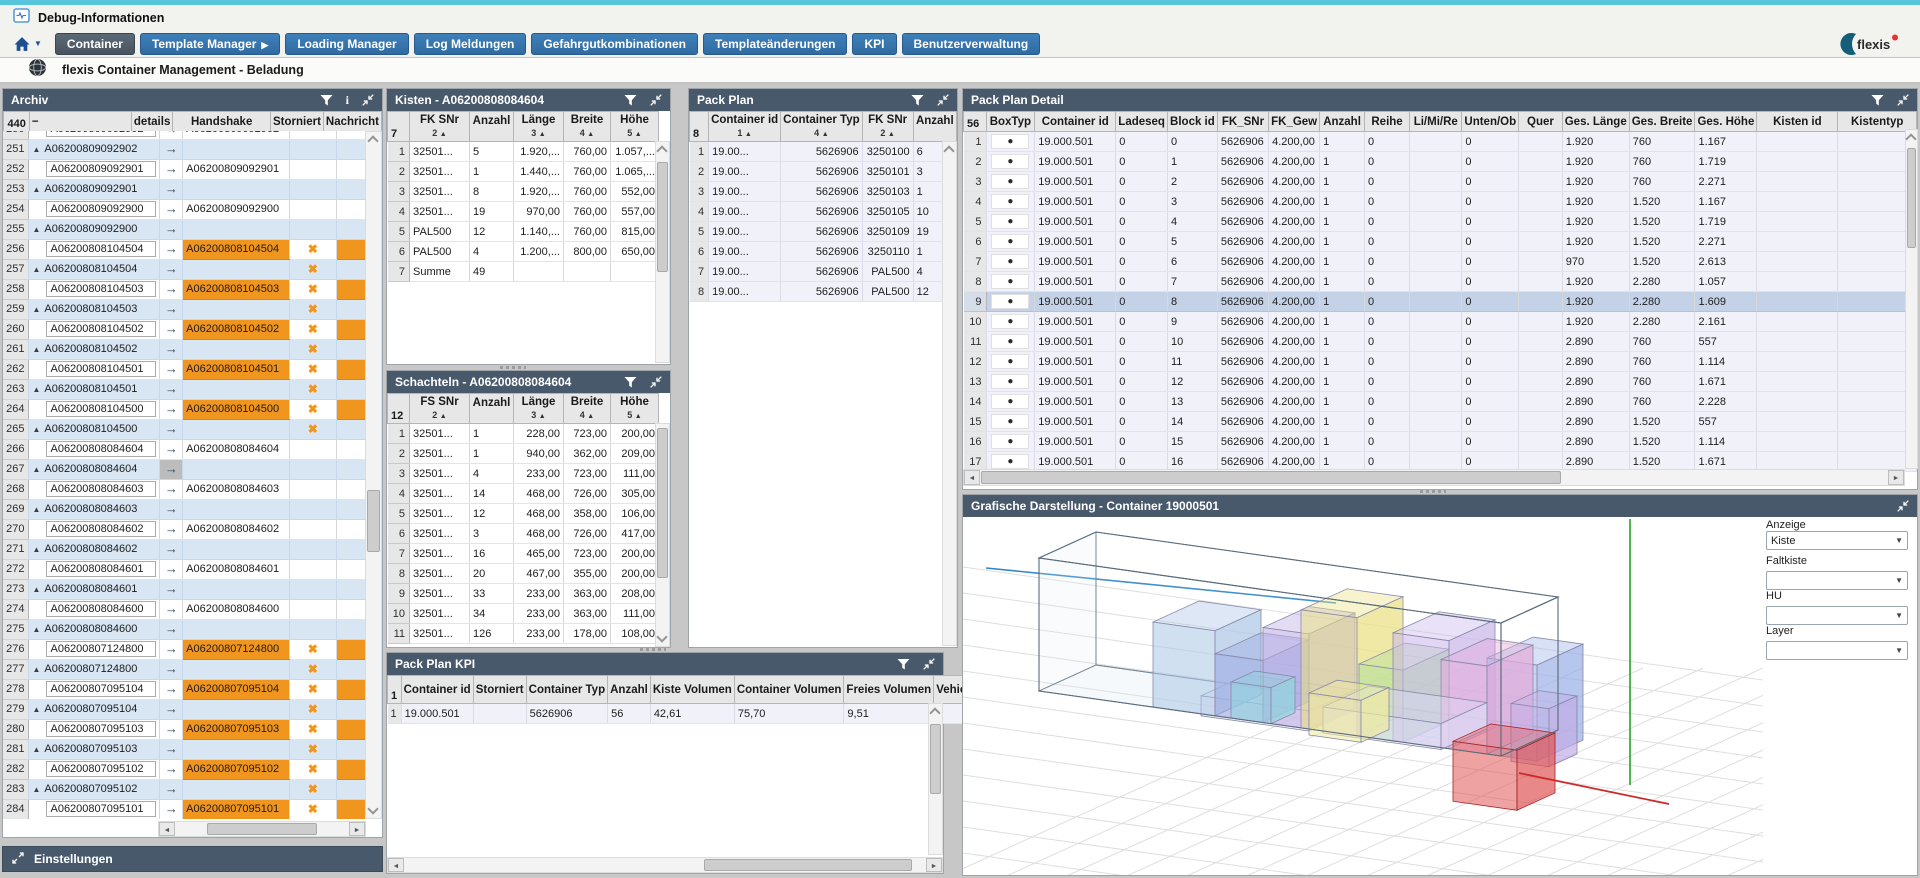 The width and height of the screenshot is (1920, 878). What do you see at coordinates (1342, 121) in the screenshot?
I see `column-header: Anzahl` at bounding box center [1342, 121].